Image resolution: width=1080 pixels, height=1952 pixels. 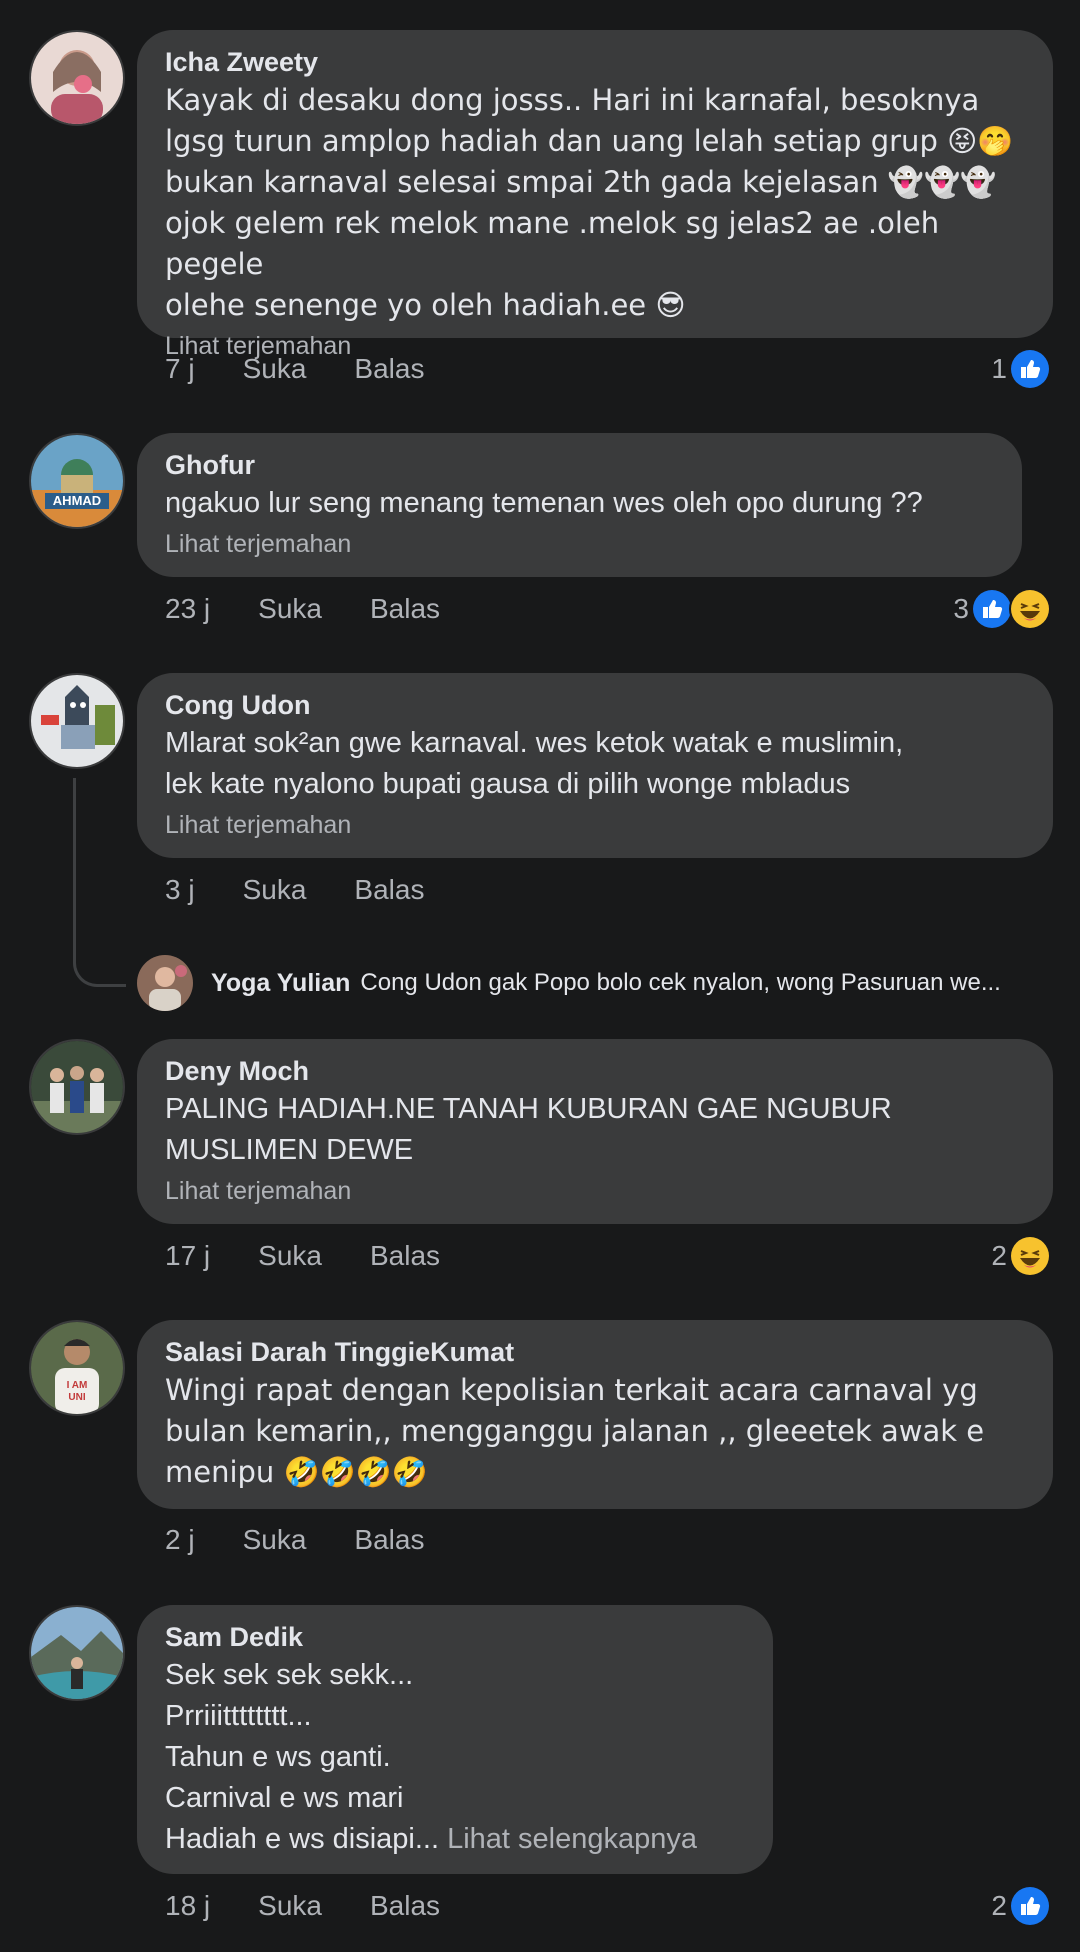 What do you see at coordinates (180, 369) in the screenshot?
I see `timestamp: 7 j` at bounding box center [180, 369].